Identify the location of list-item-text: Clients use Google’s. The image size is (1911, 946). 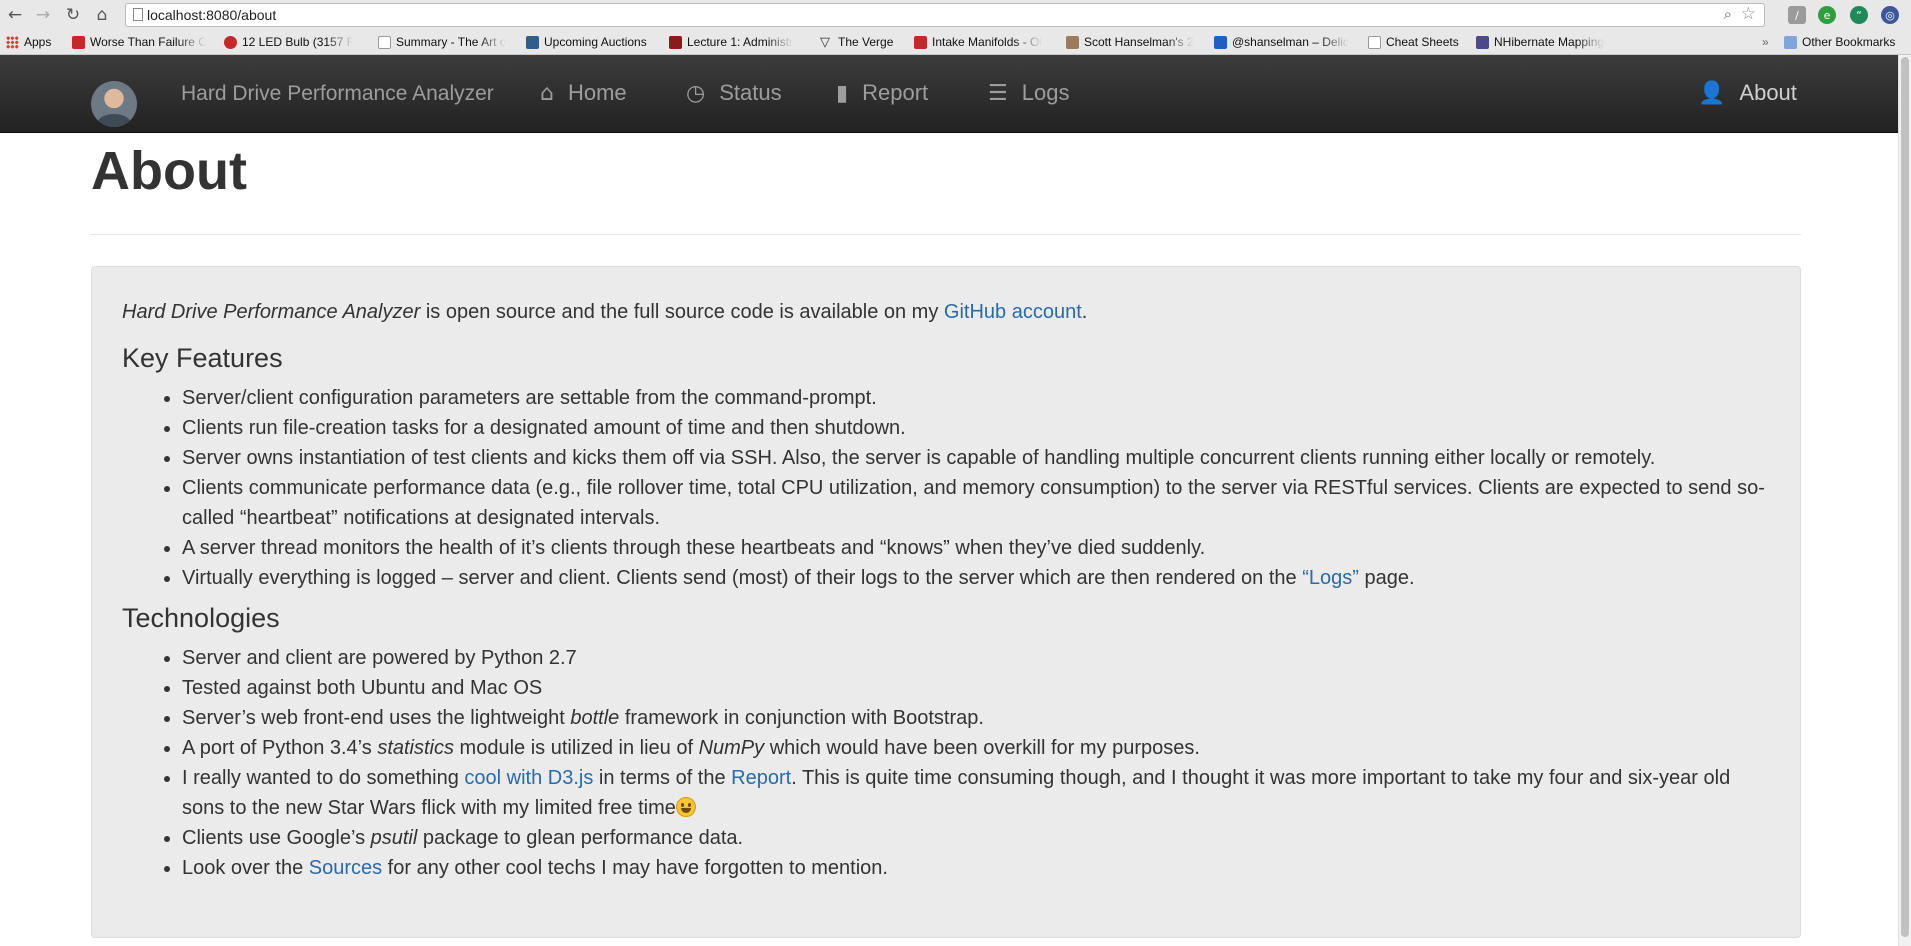
(276, 838).